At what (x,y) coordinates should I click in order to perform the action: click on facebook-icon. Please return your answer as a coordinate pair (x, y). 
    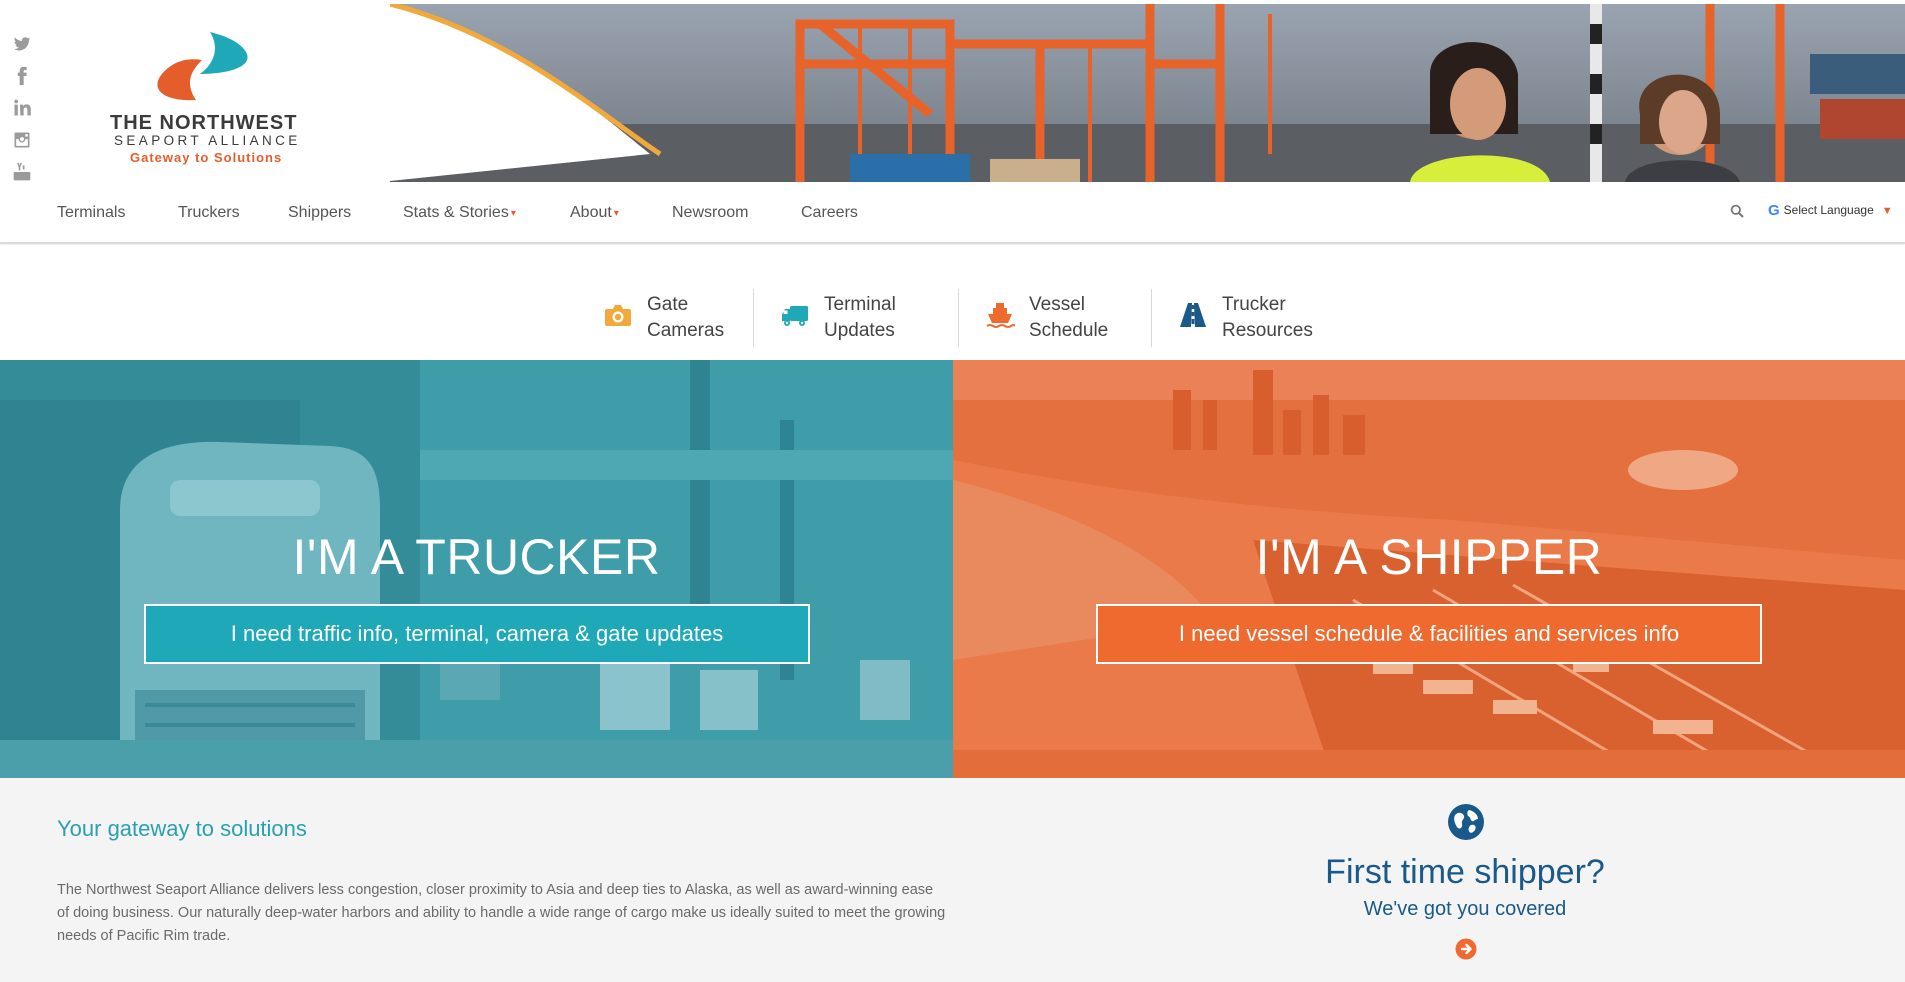
    Looking at the image, I should click on (22, 76).